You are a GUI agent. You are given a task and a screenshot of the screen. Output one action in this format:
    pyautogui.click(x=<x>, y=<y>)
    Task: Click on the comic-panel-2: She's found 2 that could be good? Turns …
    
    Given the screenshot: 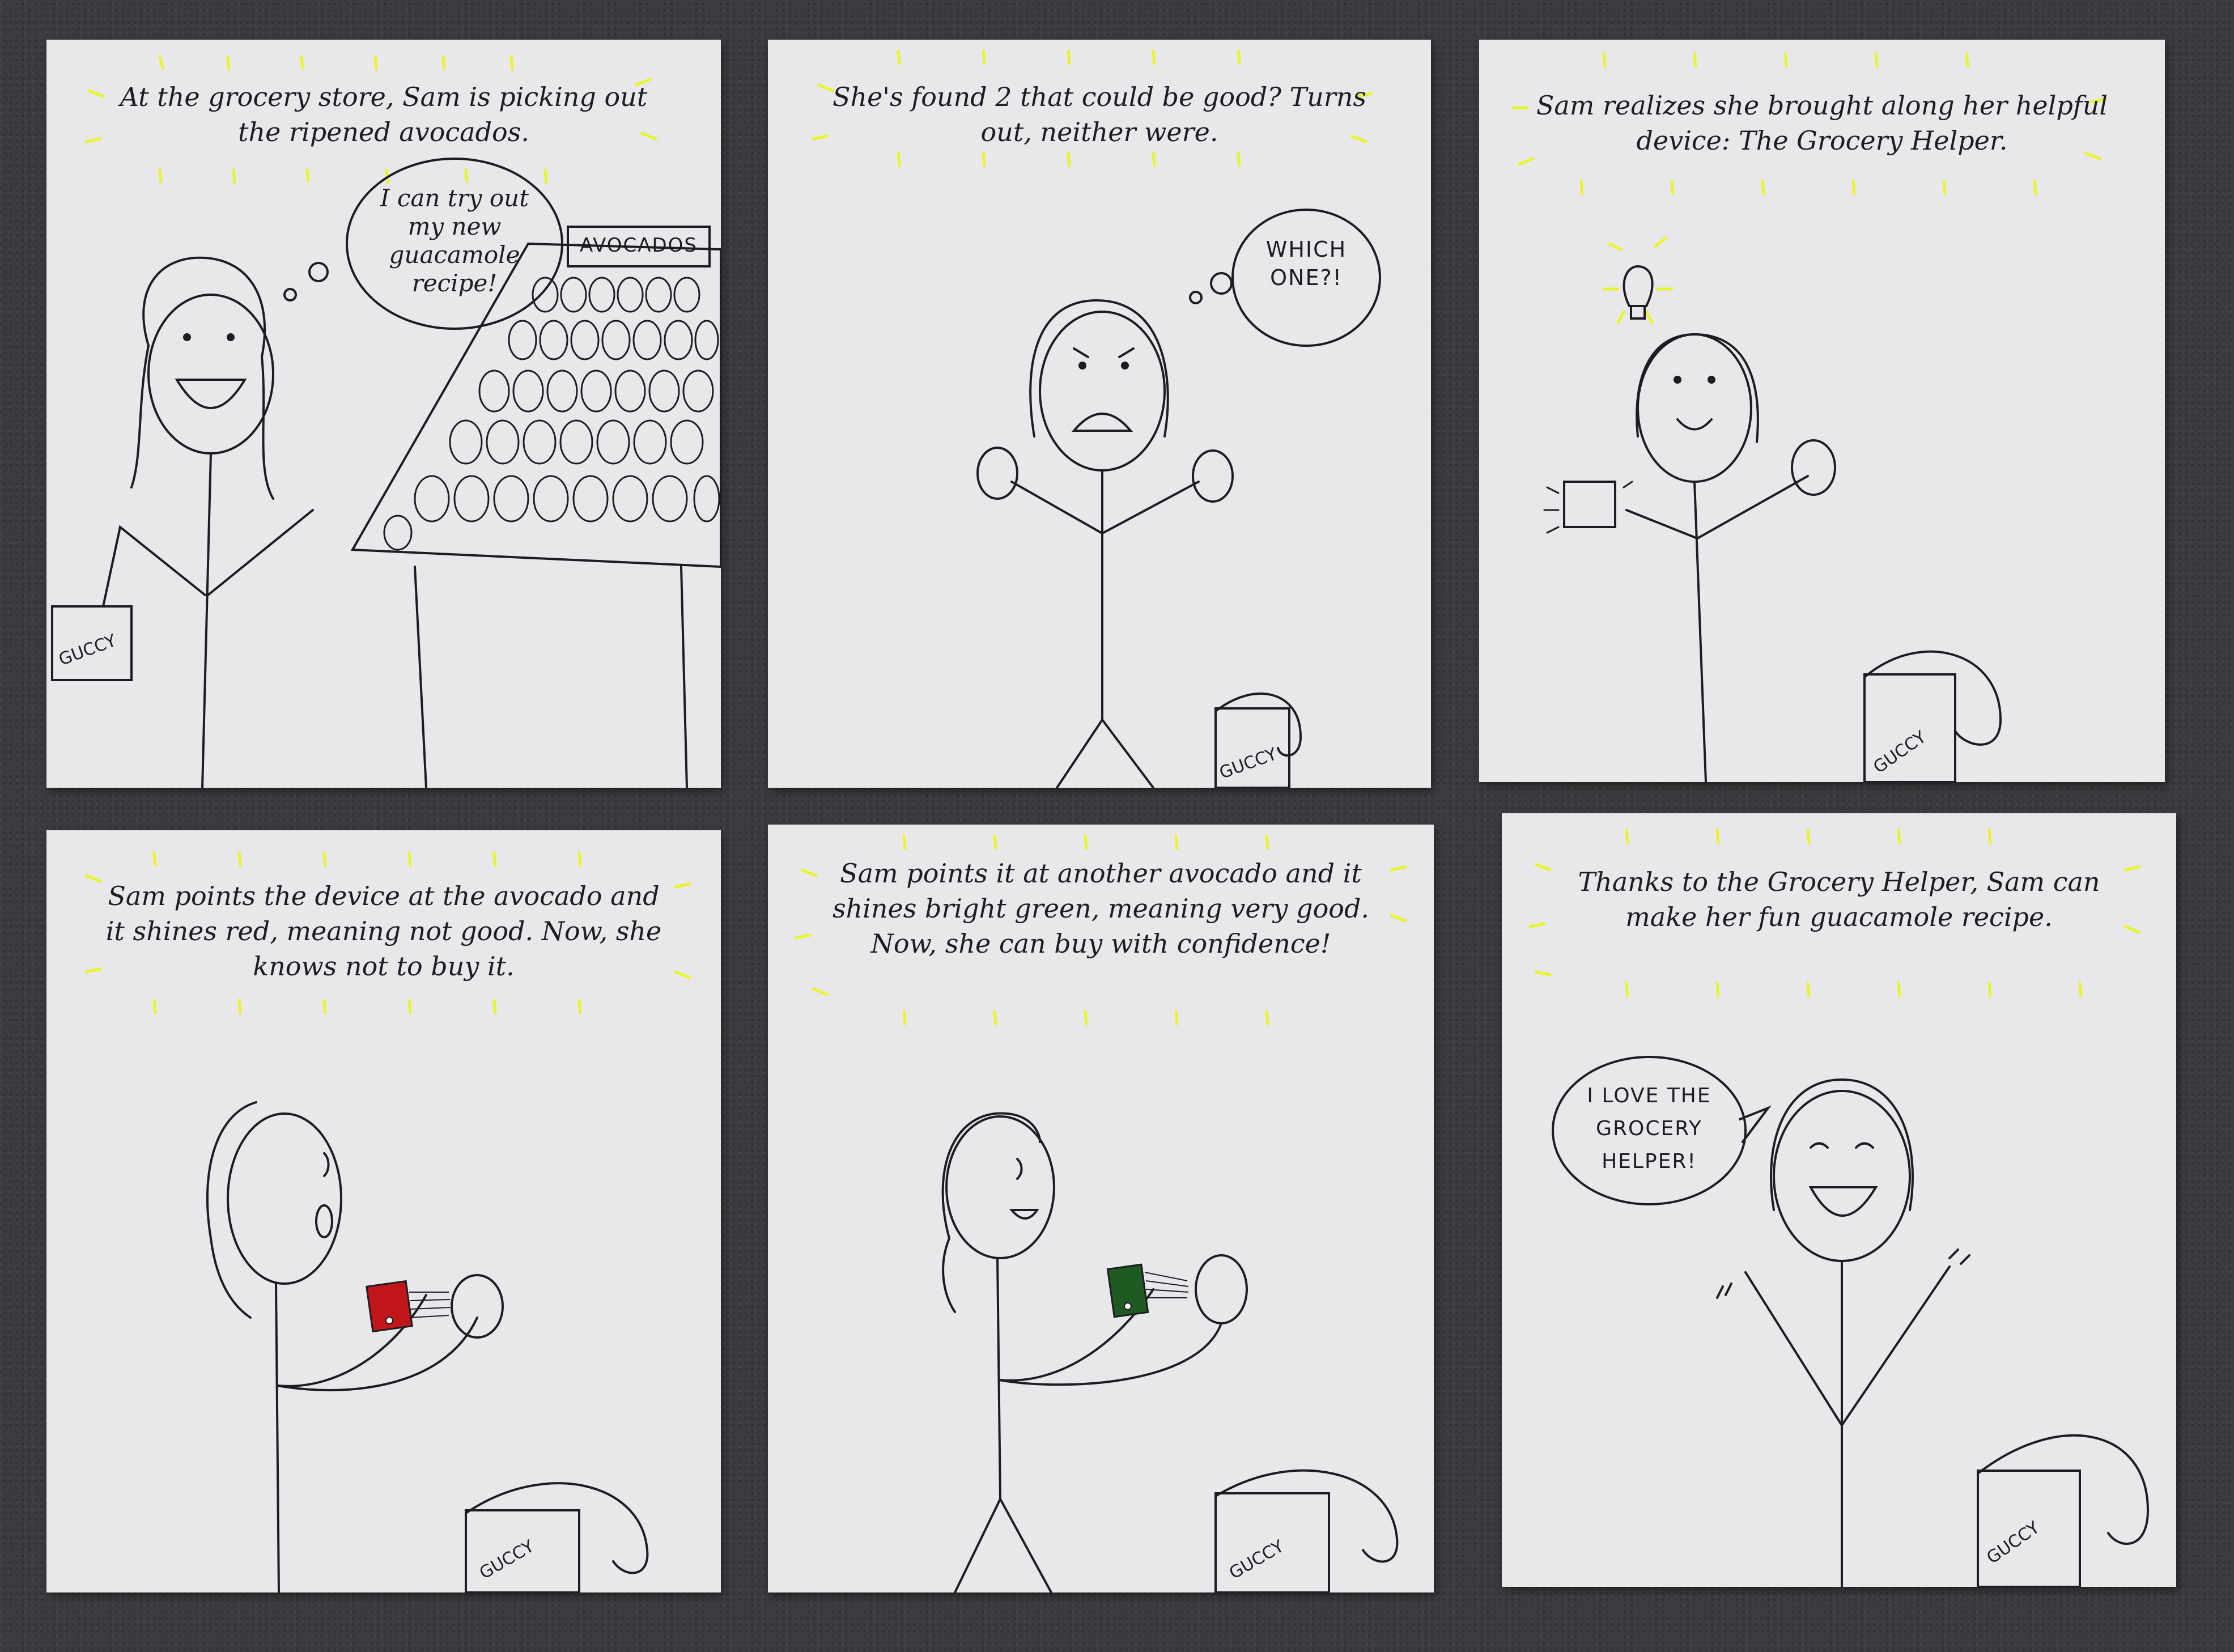 What is the action you would take?
    pyautogui.click(x=1099, y=414)
    